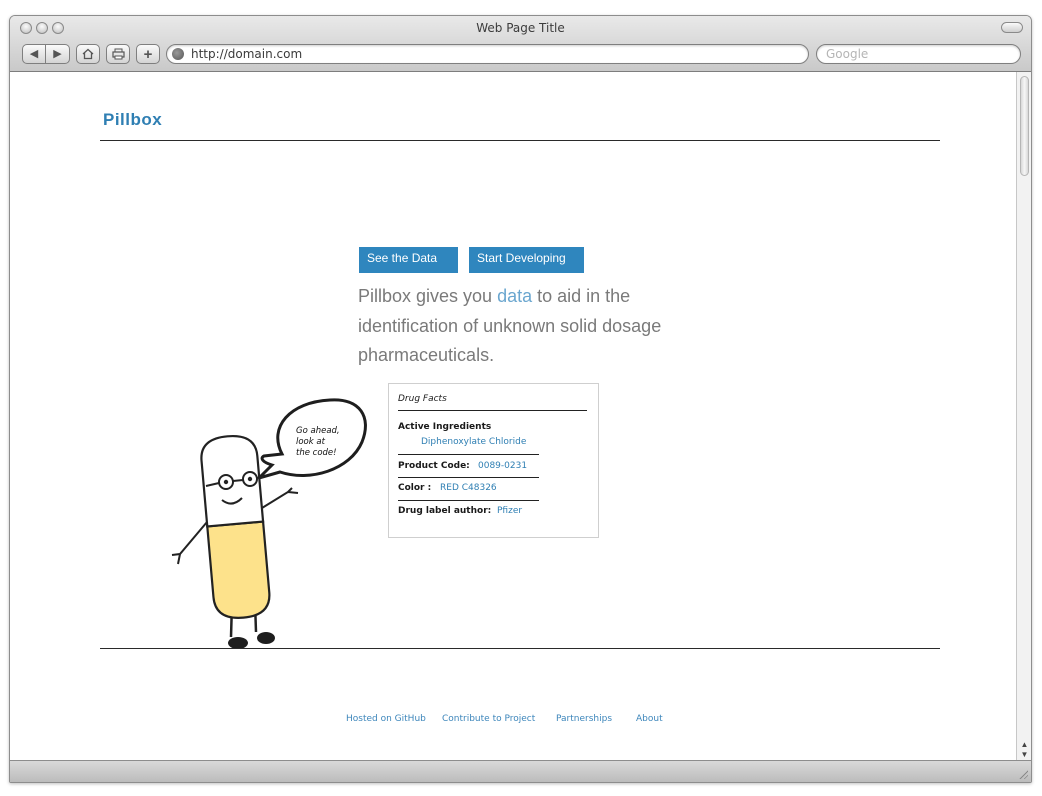  I want to click on add-bookmark-button: +, so click(148, 54).